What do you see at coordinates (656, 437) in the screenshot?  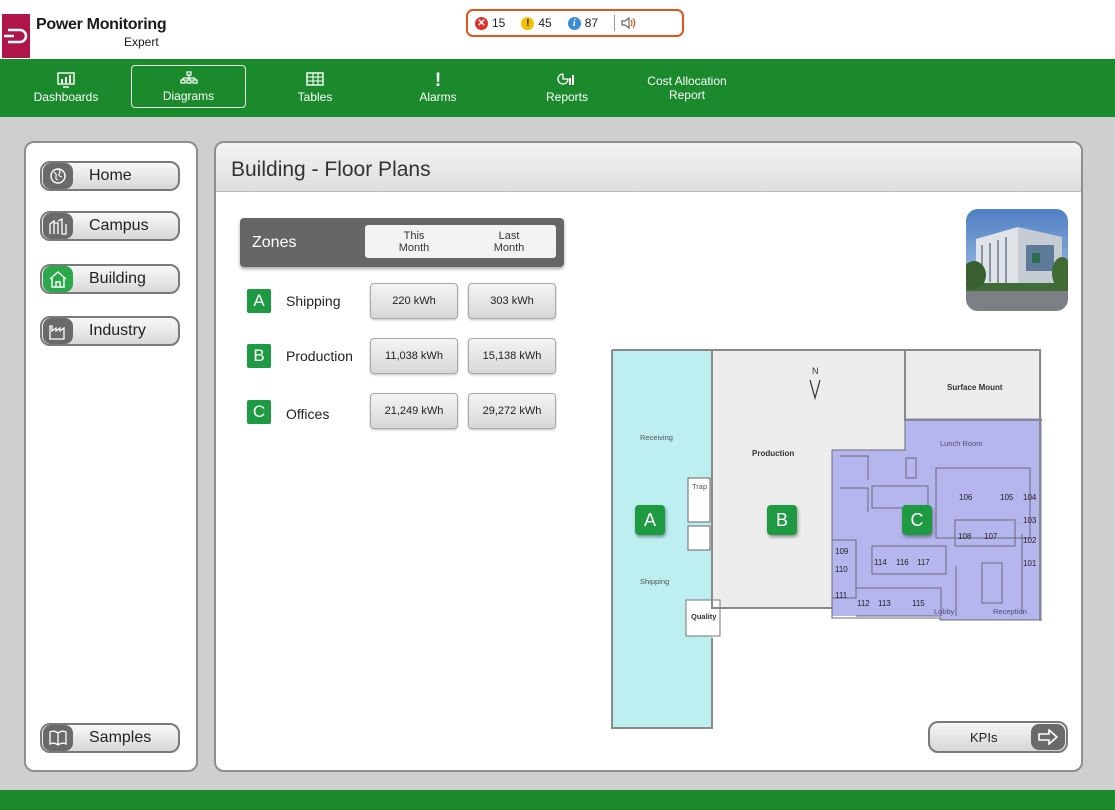 I see `receiving-label: Receiving` at bounding box center [656, 437].